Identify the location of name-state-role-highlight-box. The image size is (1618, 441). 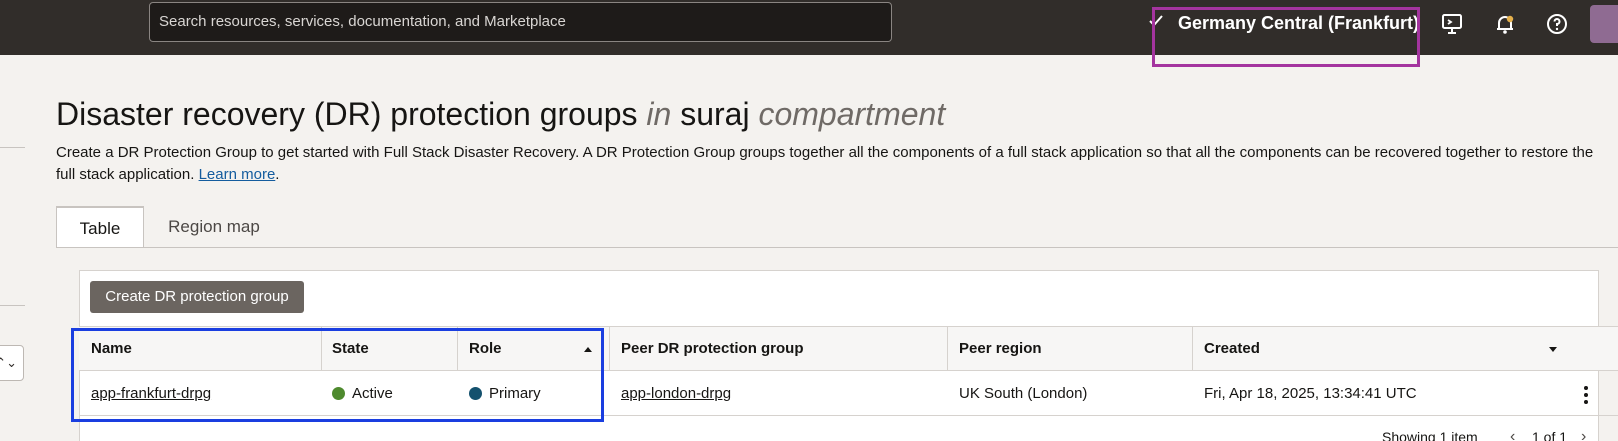
(337, 375).